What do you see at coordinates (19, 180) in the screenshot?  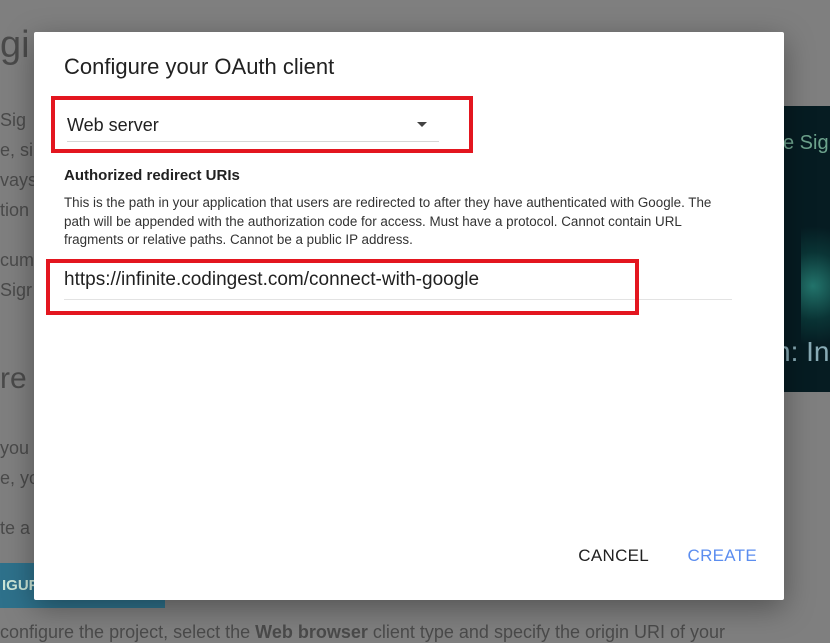 I see `bg-text-fragment: vays` at bounding box center [19, 180].